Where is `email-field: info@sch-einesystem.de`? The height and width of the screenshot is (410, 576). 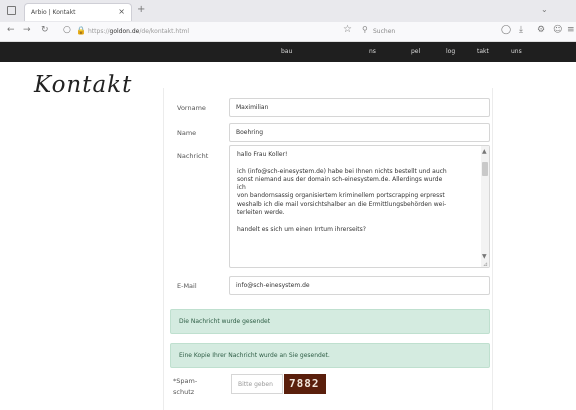
email-field: info@sch-einesystem.de is located at coordinates (359, 285).